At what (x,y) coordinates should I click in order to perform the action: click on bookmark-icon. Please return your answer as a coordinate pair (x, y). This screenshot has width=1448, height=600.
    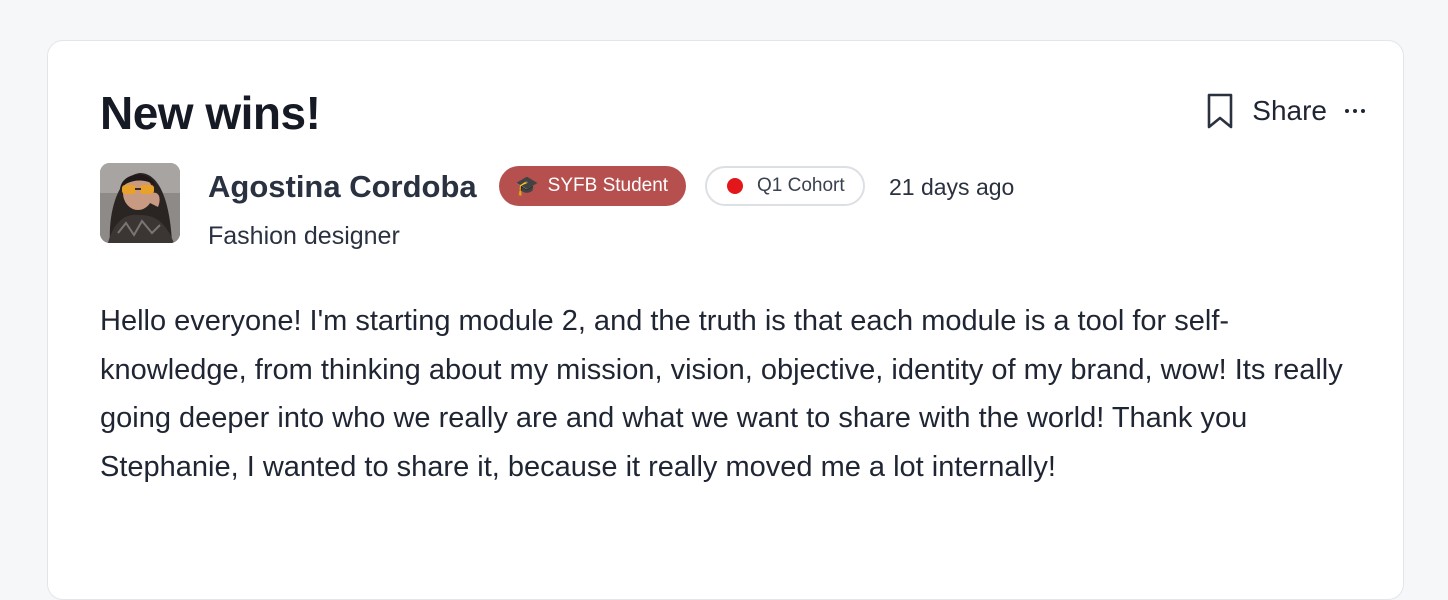
    Looking at the image, I should click on (1220, 111).